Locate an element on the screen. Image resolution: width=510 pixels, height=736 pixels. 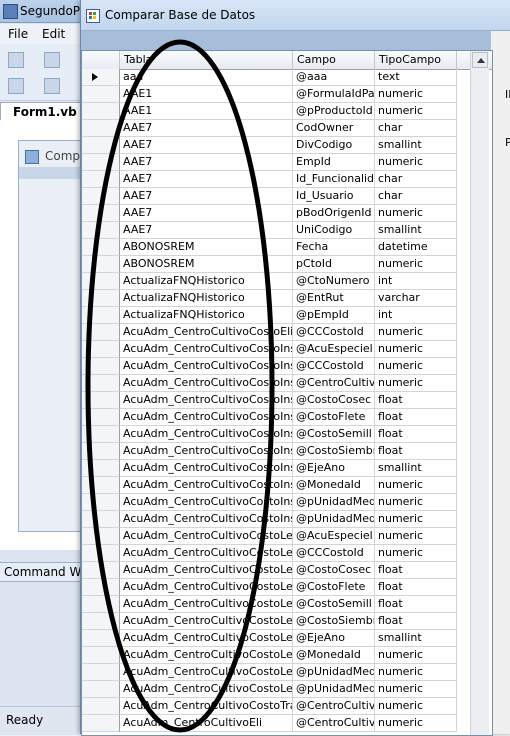
cell-campo: @CostoSemill is located at coordinates (334, 604).